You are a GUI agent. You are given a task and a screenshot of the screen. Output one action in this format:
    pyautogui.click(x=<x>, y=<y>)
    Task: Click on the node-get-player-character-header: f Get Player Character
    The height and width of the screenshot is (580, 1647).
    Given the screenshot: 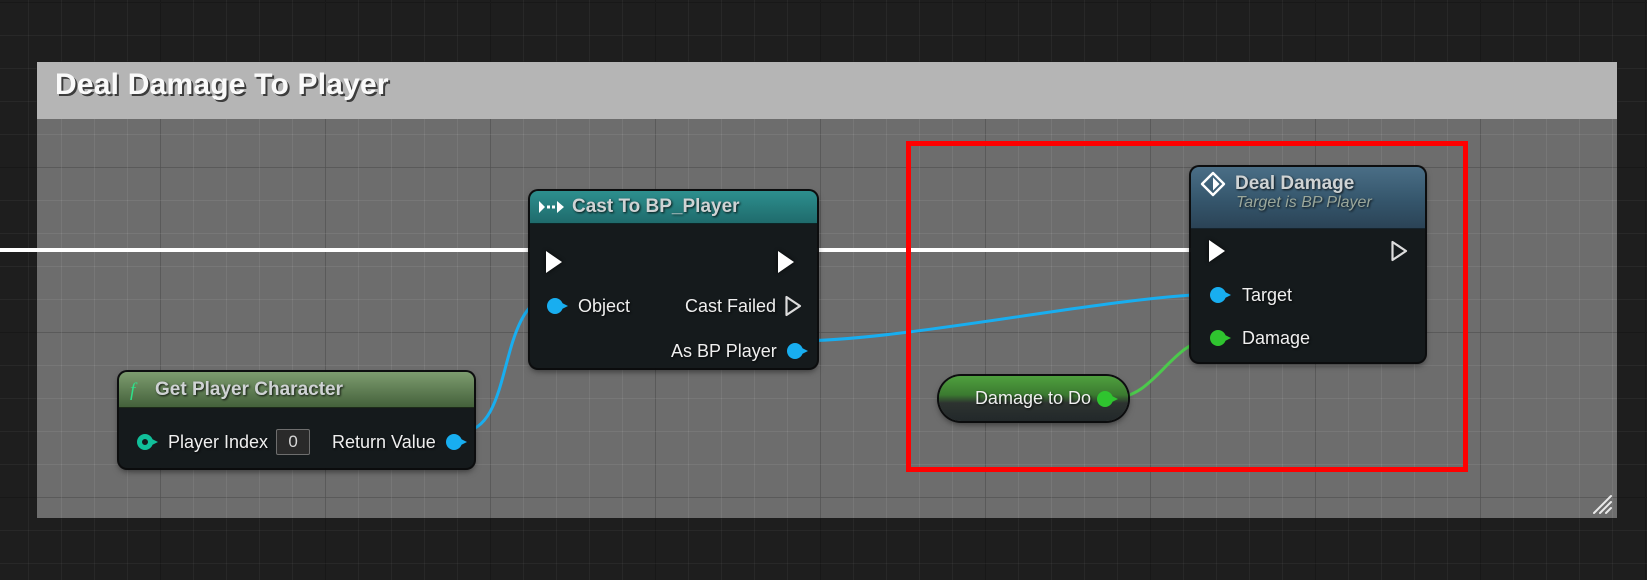 What is the action you would take?
    pyautogui.click(x=296, y=390)
    